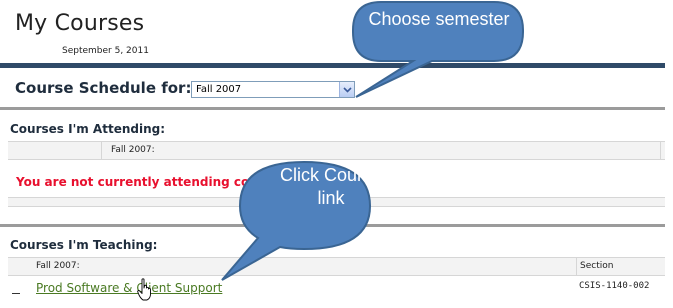  What do you see at coordinates (88, 129) in the screenshot?
I see `attending-heading: Courses I'm Attending:` at bounding box center [88, 129].